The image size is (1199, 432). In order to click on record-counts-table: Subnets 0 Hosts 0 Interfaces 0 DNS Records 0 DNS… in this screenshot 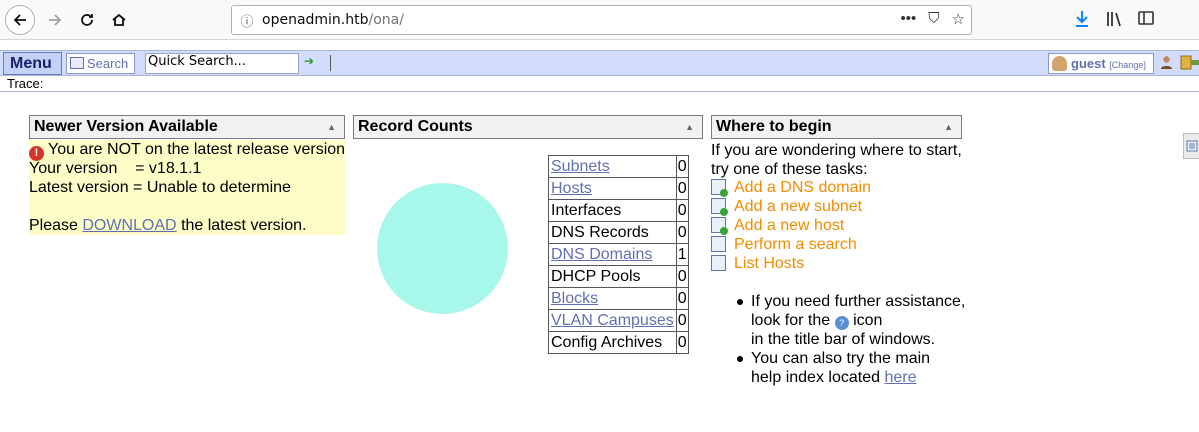, I will do `click(618, 254)`.